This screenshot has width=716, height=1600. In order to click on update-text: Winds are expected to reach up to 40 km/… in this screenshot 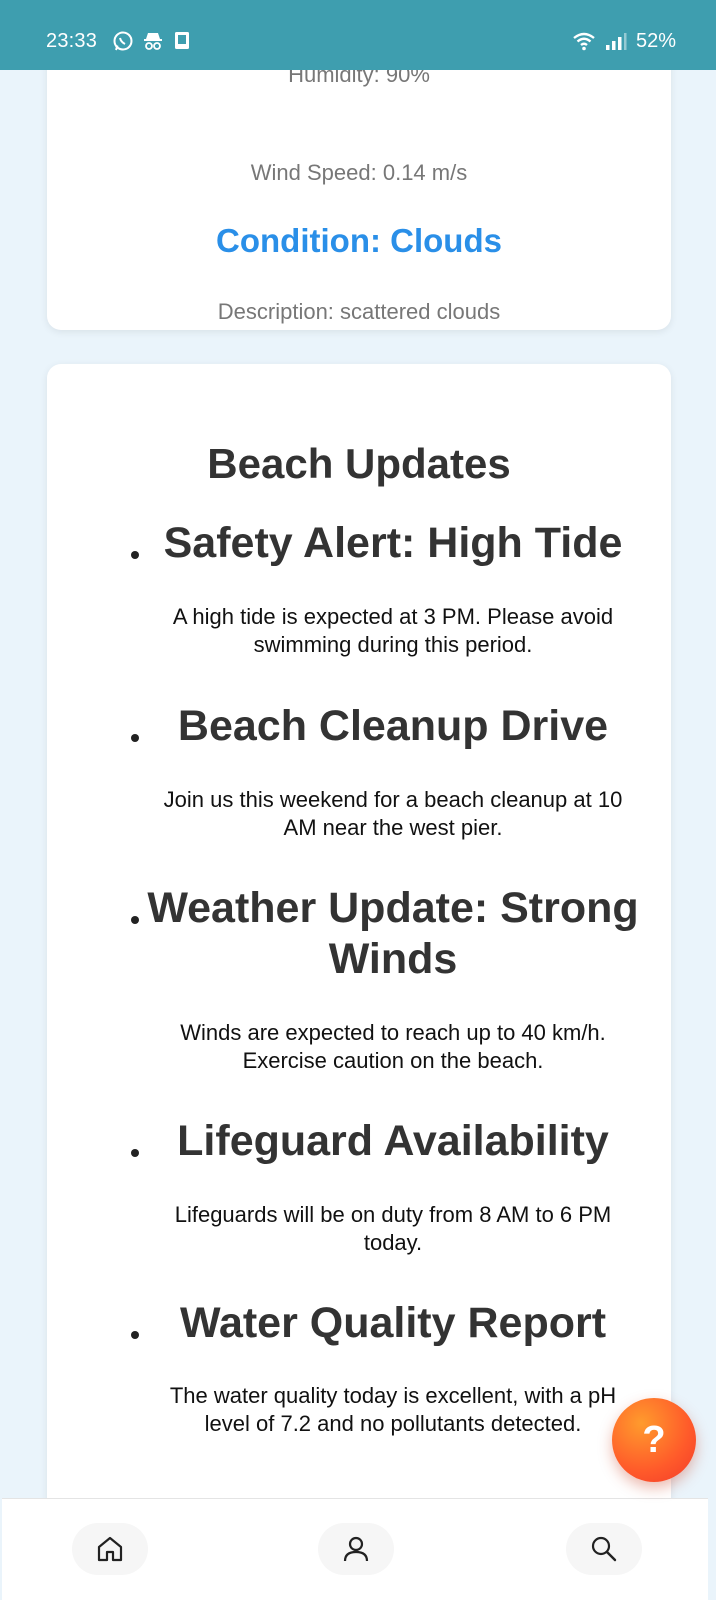, I will do `click(393, 1046)`.